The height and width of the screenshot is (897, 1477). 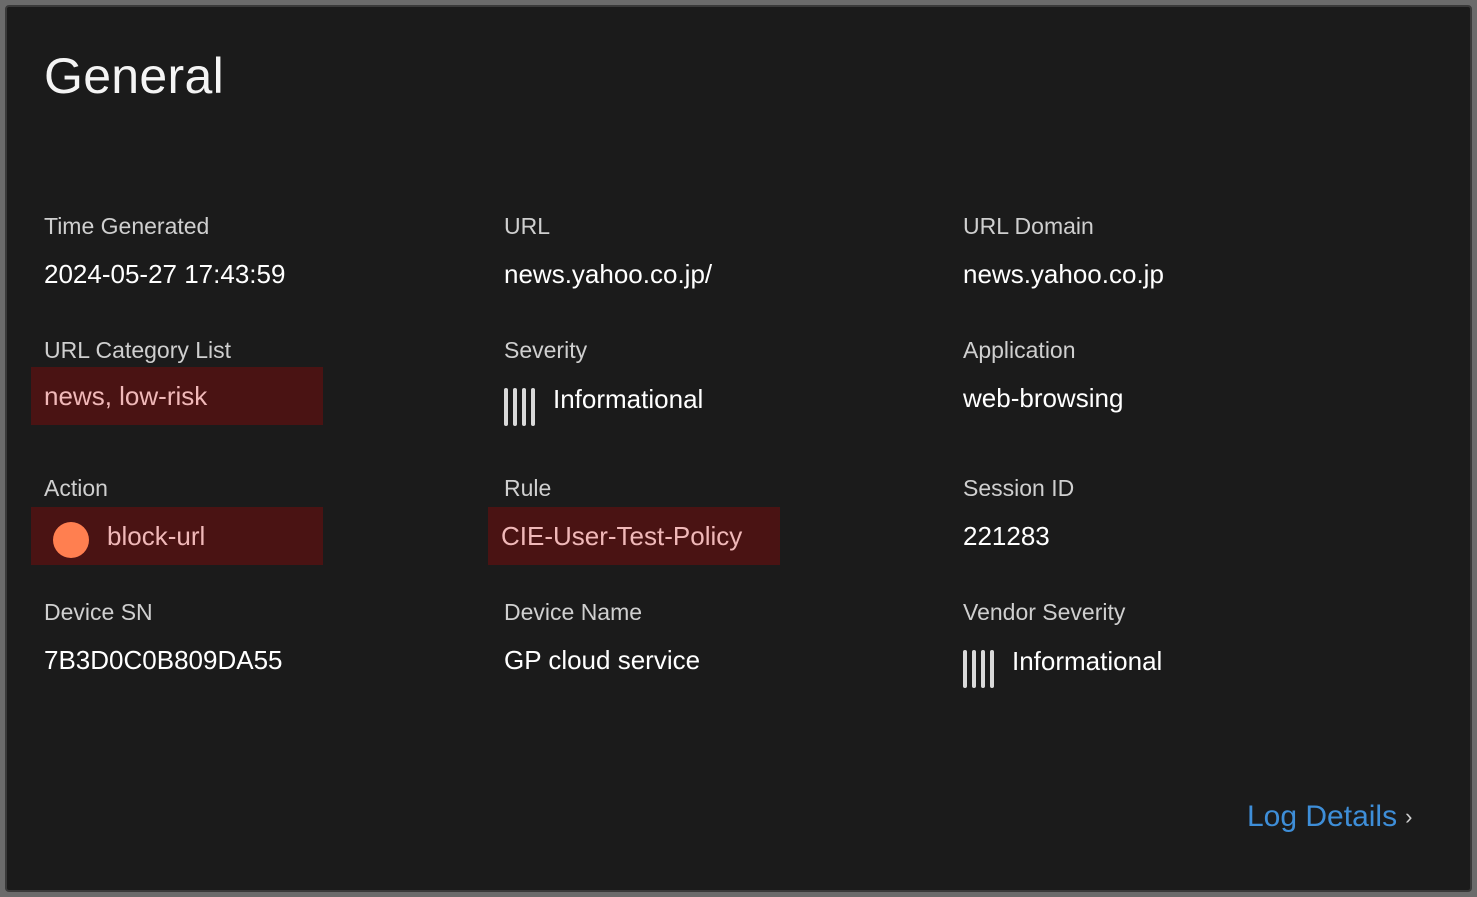 What do you see at coordinates (1006, 536) in the screenshot?
I see `field-value: 221283` at bounding box center [1006, 536].